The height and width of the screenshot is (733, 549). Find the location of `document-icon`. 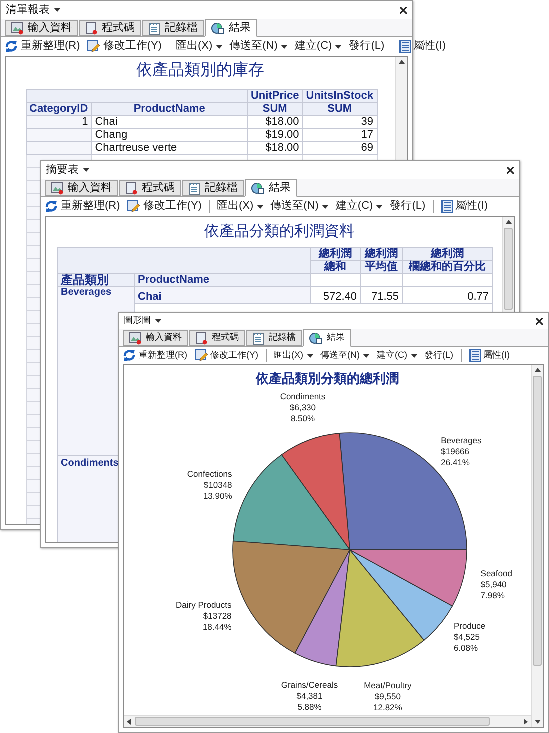

document-icon is located at coordinates (91, 28).